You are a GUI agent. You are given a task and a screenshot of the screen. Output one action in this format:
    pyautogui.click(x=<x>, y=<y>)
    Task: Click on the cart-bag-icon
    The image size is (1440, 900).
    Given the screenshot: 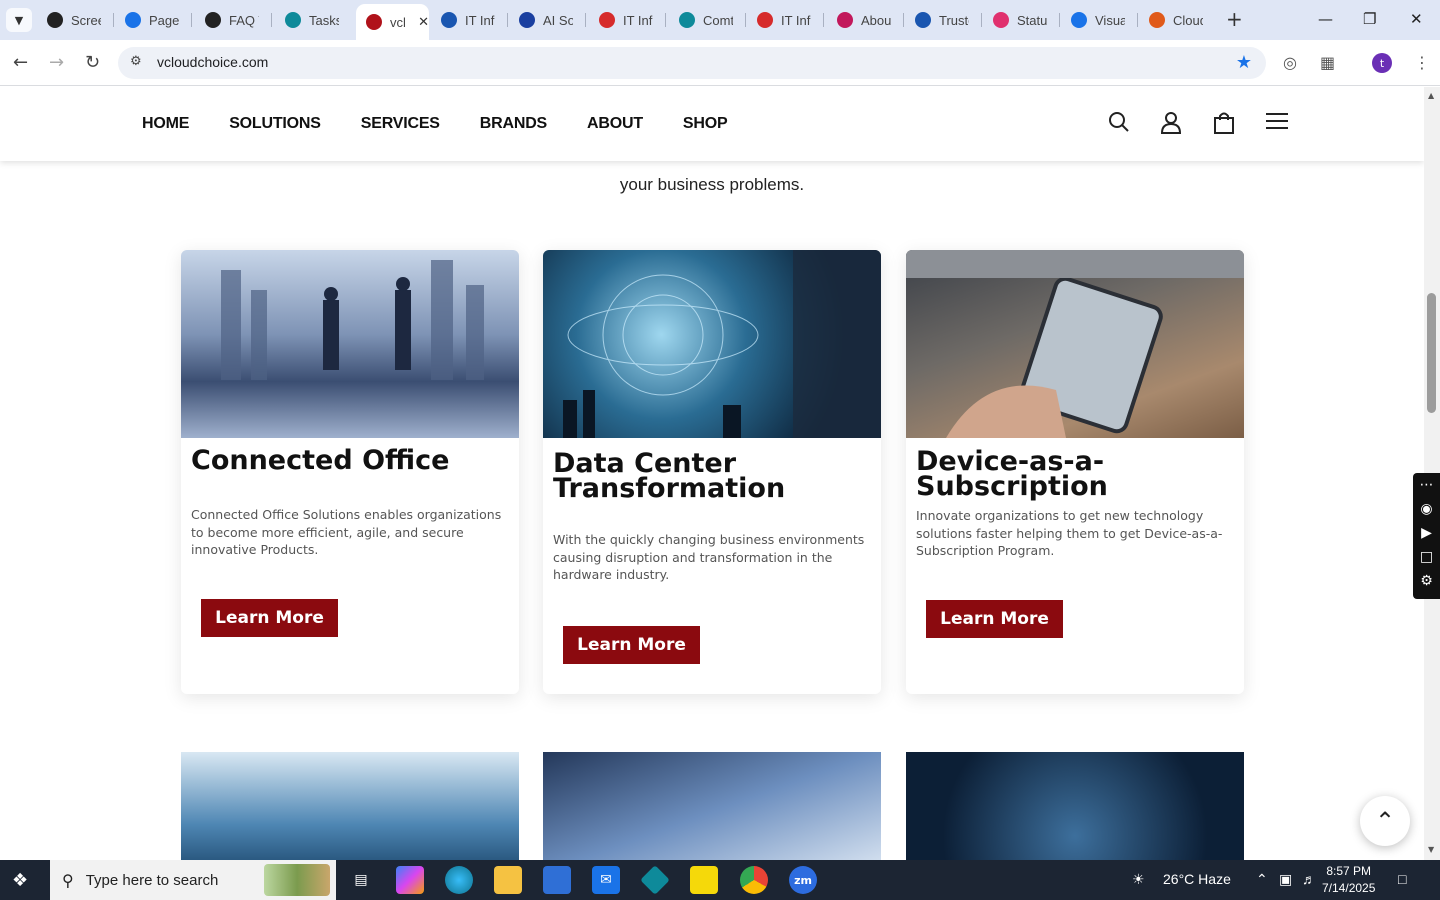 What is the action you would take?
    pyautogui.click(x=1224, y=123)
    